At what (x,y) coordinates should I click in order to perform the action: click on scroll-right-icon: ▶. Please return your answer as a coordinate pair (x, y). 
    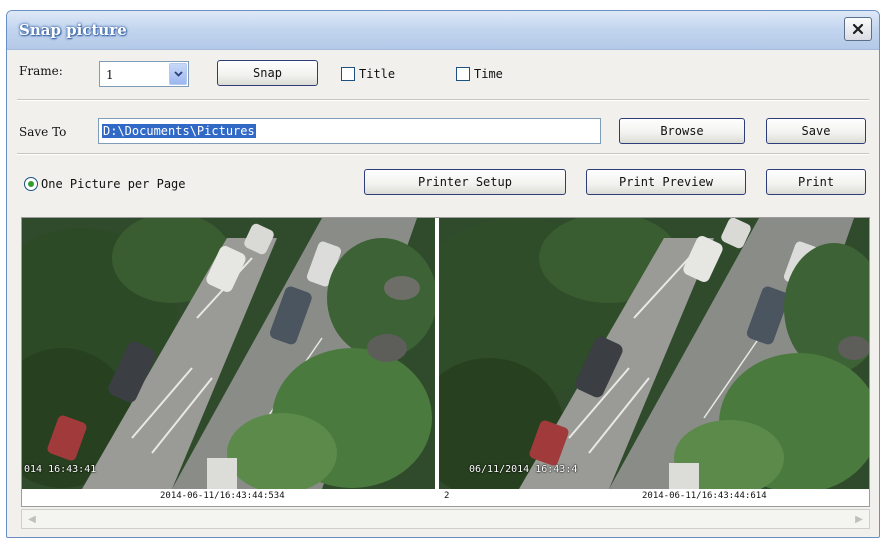
    Looking at the image, I should click on (859, 519).